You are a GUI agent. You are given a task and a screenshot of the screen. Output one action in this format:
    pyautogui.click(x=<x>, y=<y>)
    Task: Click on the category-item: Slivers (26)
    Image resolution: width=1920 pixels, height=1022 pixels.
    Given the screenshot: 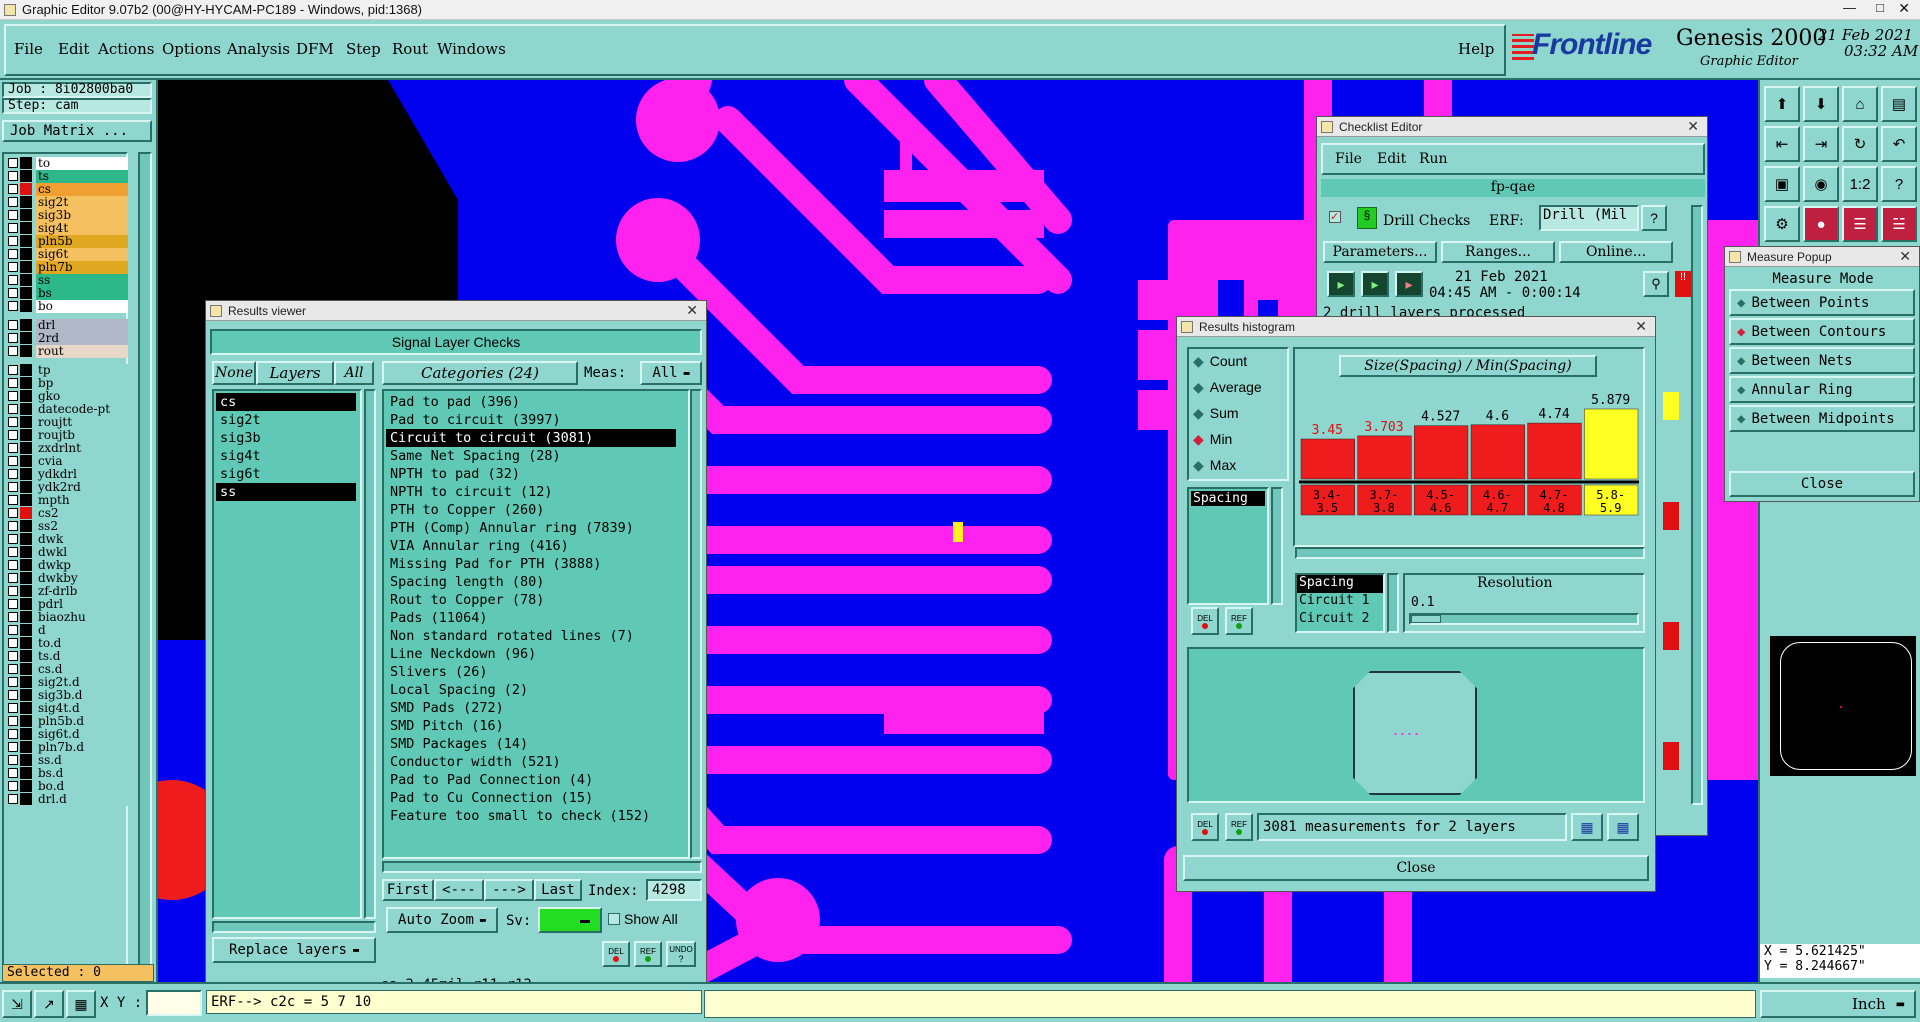 What is the action you would take?
    pyautogui.click(x=531, y=672)
    